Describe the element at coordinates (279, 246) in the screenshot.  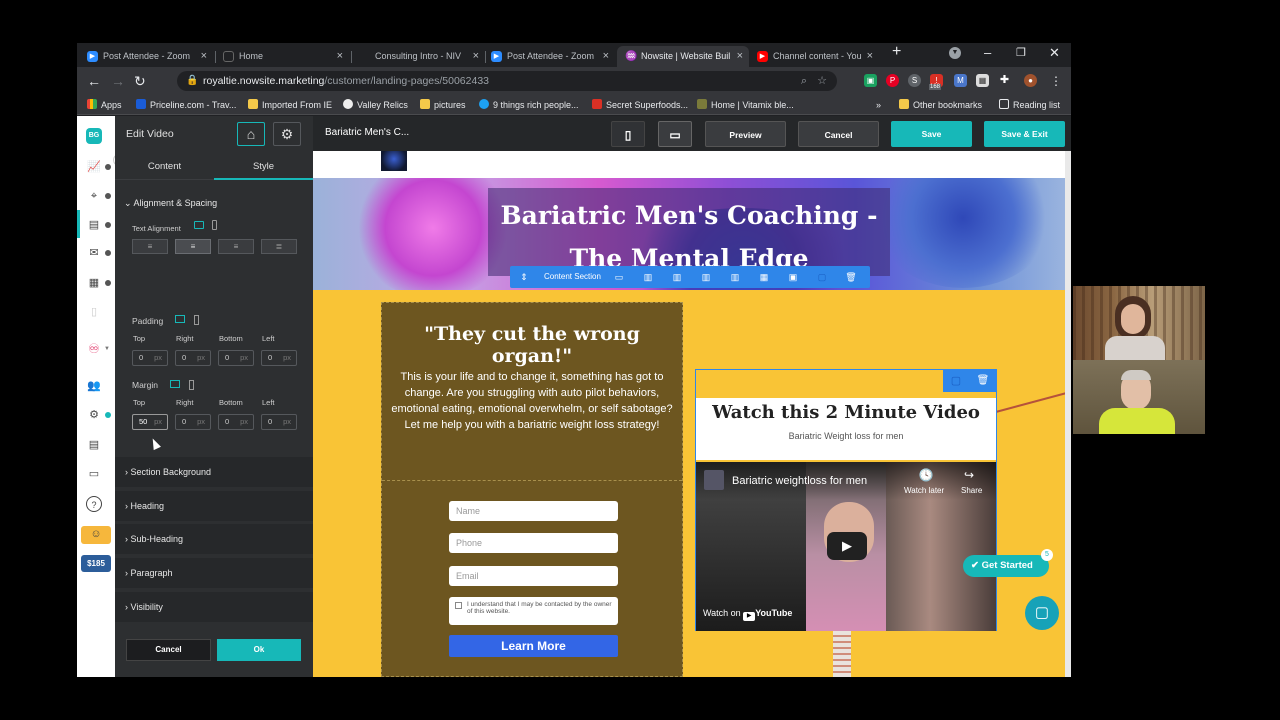
I see `align-justify-button: ≣` at that location.